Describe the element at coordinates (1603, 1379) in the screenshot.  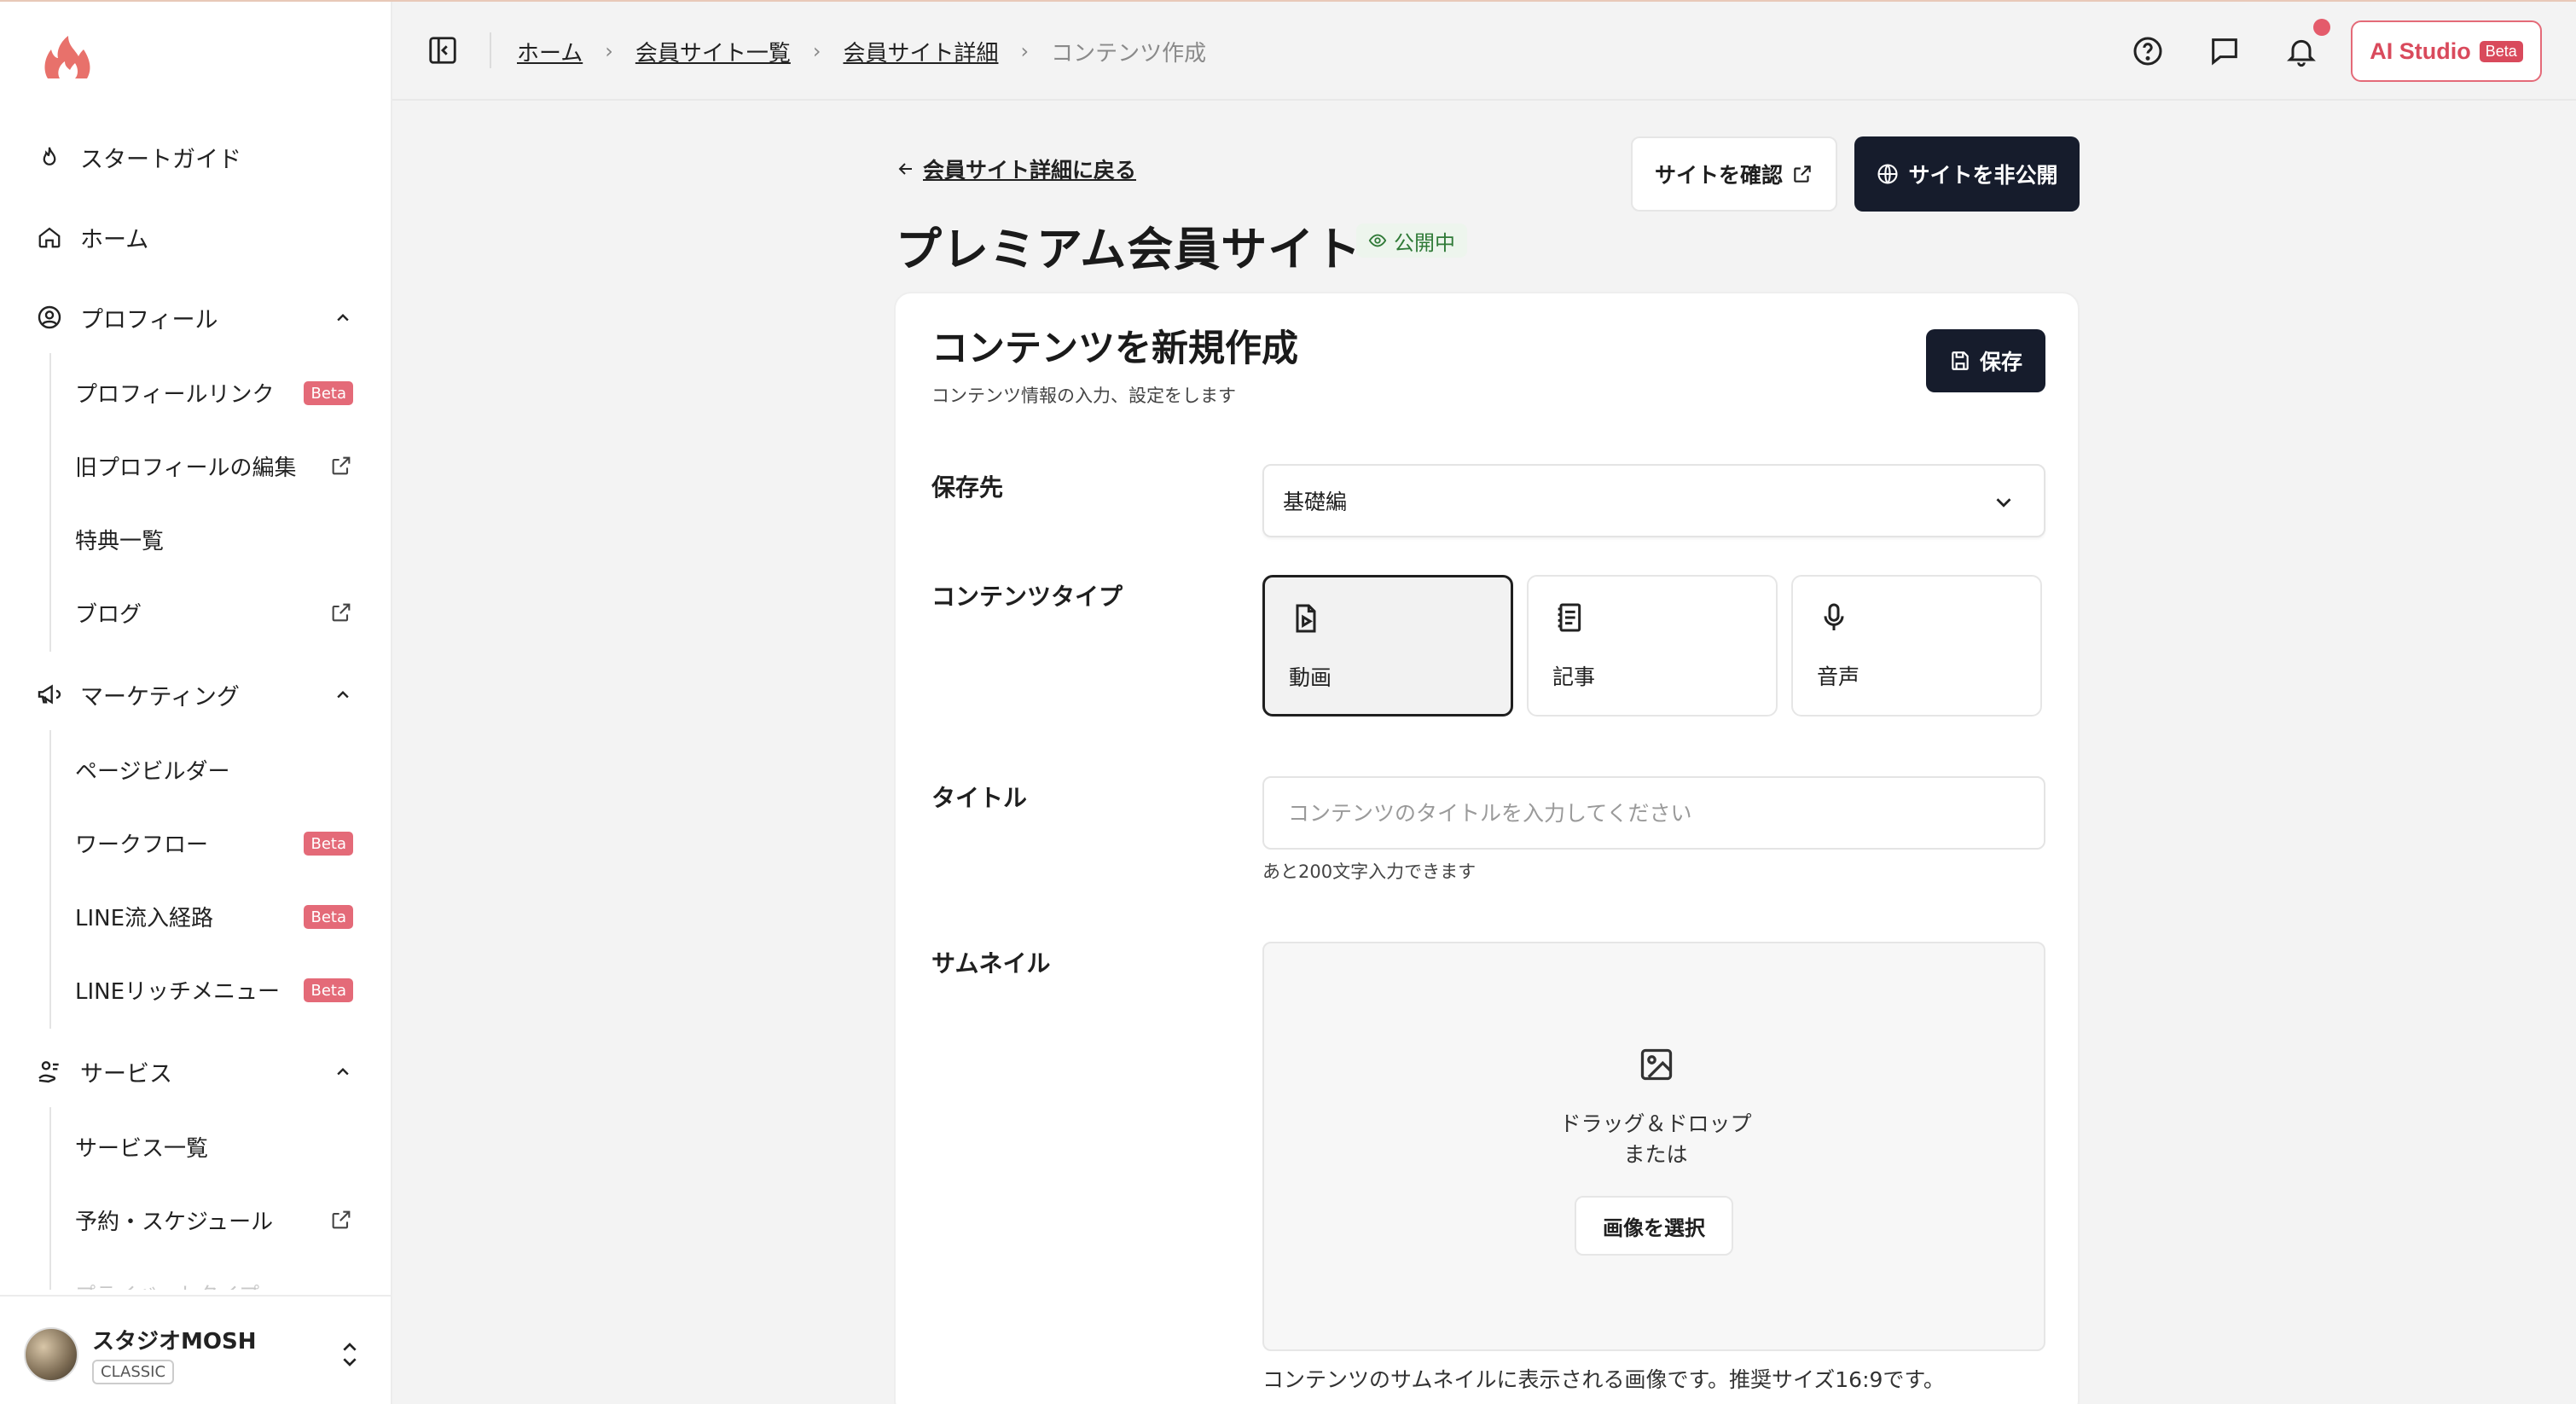
I see `thumbnail-hint: コンテンツのサムネイルに表示される画像です。推奨サイズ16:9です。` at that location.